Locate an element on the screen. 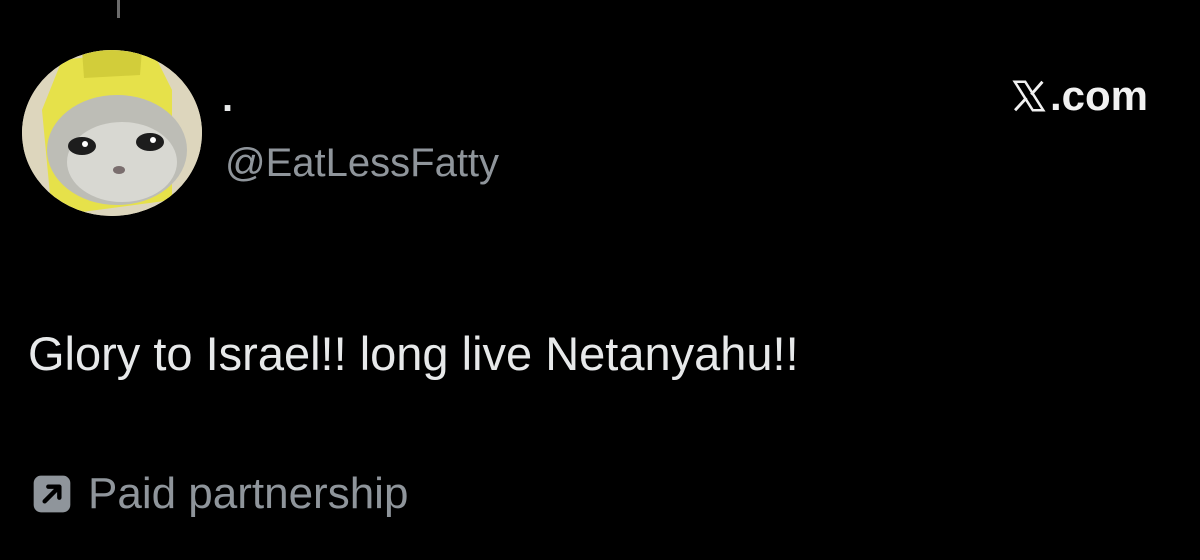 The image size is (1200, 560). paid-partnership-badge: Paid partnership is located at coordinates (219, 494).